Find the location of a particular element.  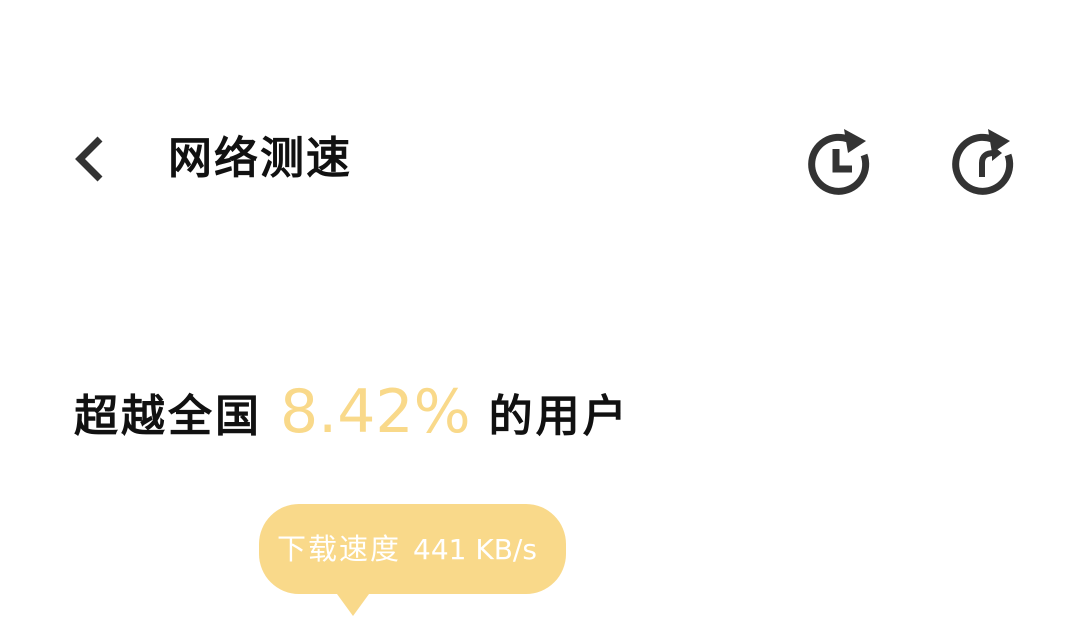

rank-percent: 8.42% is located at coordinates (375, 412).